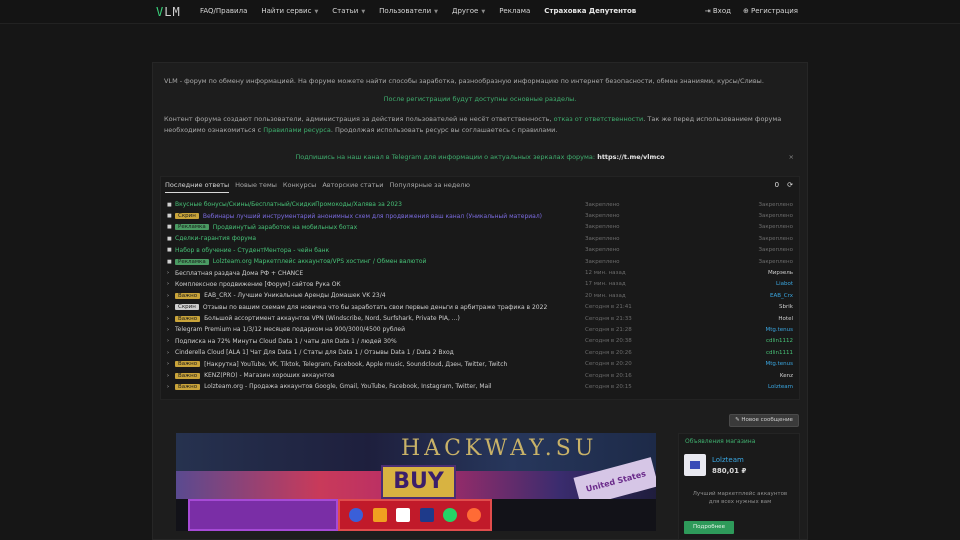 This screenshot has width=960, height=540. What do you see at coordinates (299, 187) in the screenshot?
I see `tab-item: Конкурсы` at bounding box center [299, 187].